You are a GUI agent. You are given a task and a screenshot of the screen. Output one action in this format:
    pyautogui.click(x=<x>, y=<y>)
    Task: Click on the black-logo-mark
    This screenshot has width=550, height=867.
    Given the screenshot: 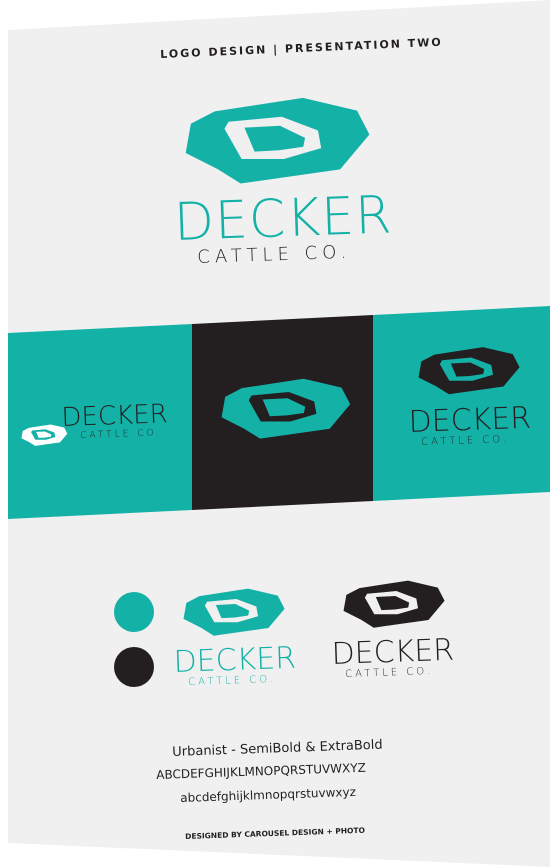 What is the action you would take?
    pyautogui.click(x=394, y=604)
    